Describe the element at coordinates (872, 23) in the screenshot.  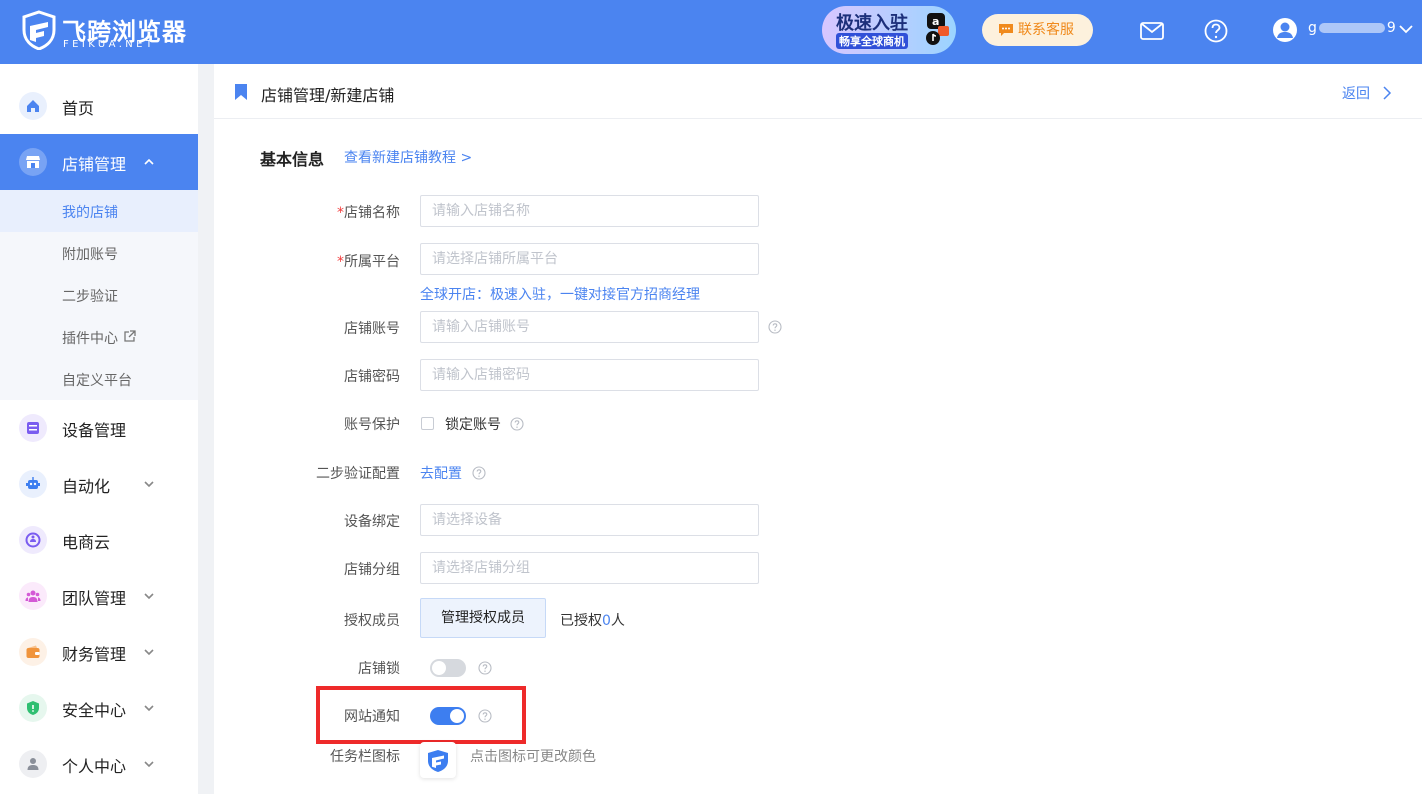
I see `promo-title: 极速入驻` at that location.